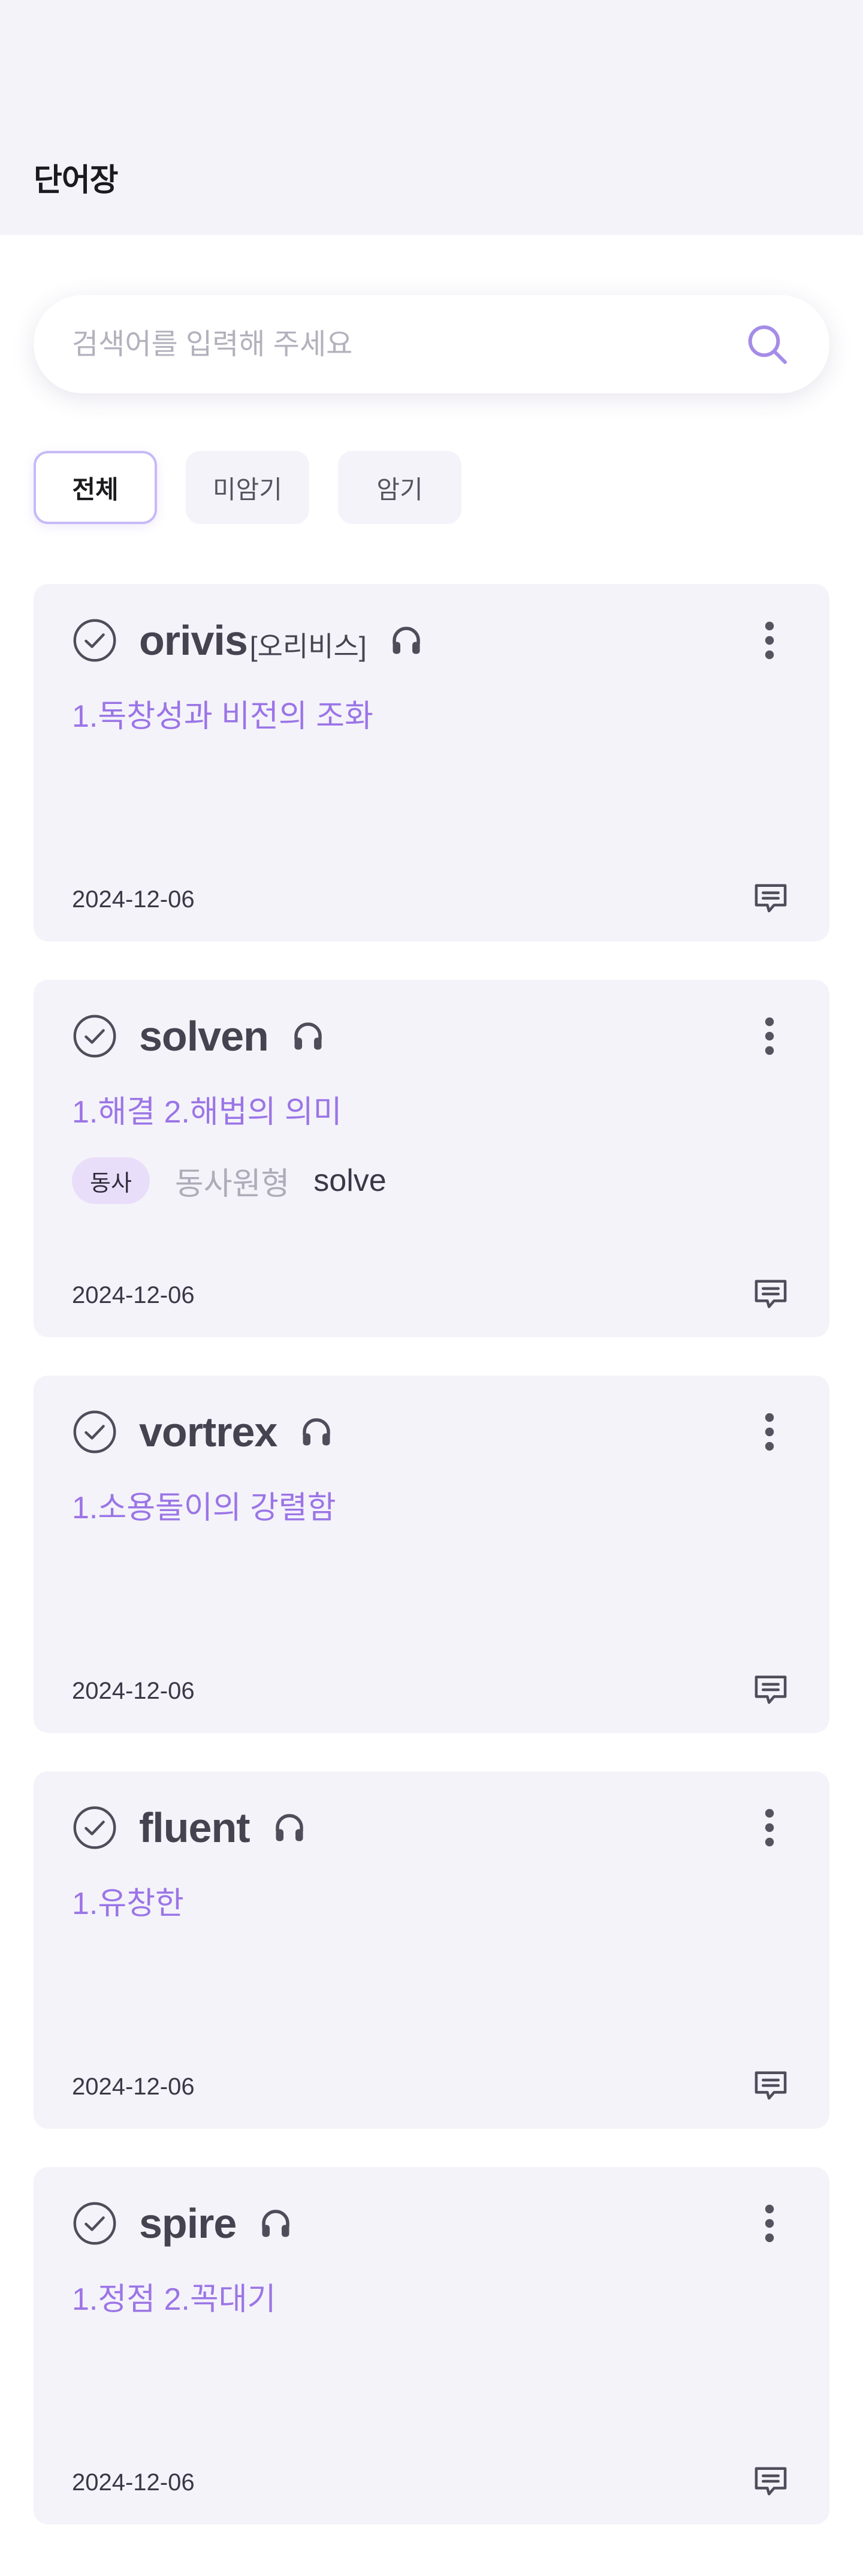 This screenshot has width=863, height=2576. What do you see at coordinates (195, 1828) in the screenshot?
I see `word: fluent` at bounding box center [195, 1828].